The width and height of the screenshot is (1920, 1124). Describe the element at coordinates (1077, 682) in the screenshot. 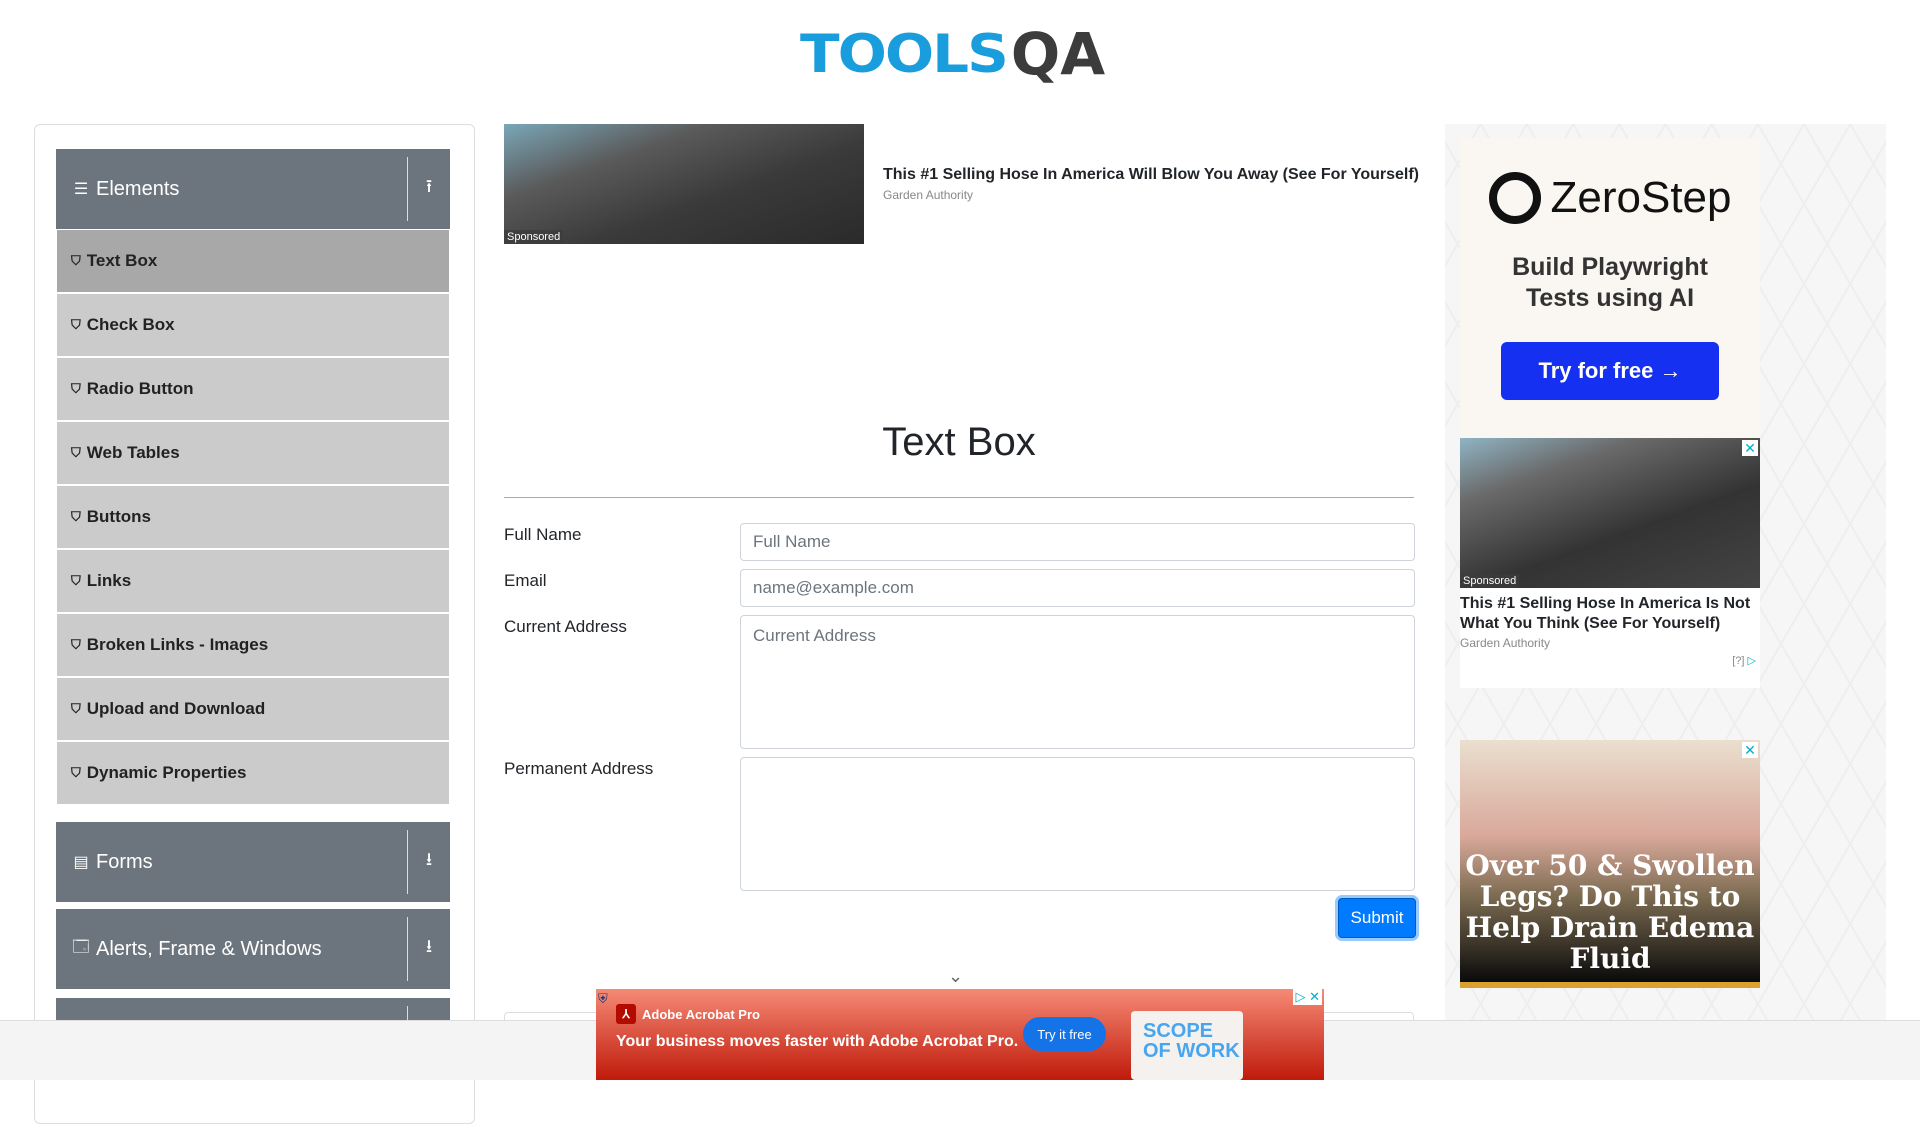

I see `current-address-textarea: Current Address` at that location.